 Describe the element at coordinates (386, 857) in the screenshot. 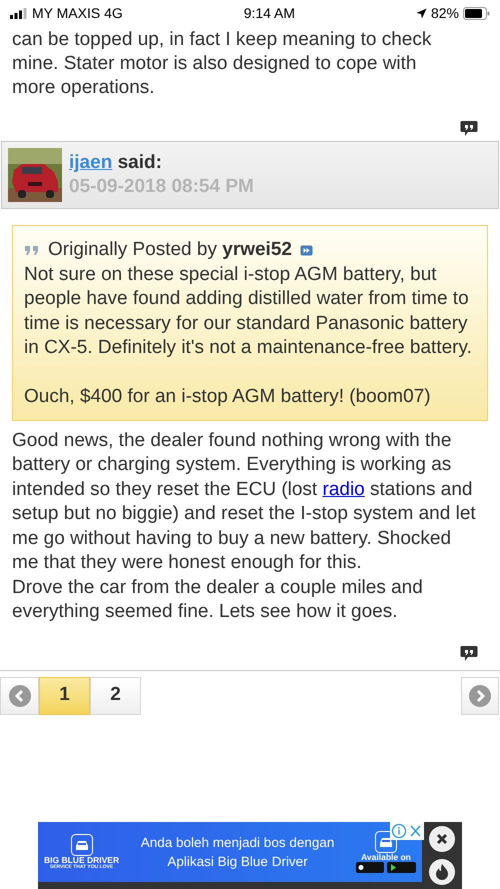

I see `ad-available: Available on` at that location.